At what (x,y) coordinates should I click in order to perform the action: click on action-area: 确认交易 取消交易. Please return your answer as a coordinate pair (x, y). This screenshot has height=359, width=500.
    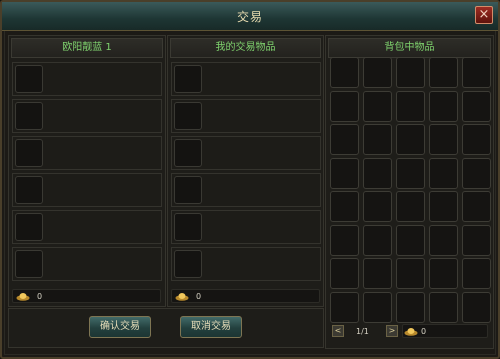
    Looking at the image, I should click on (166, 328).